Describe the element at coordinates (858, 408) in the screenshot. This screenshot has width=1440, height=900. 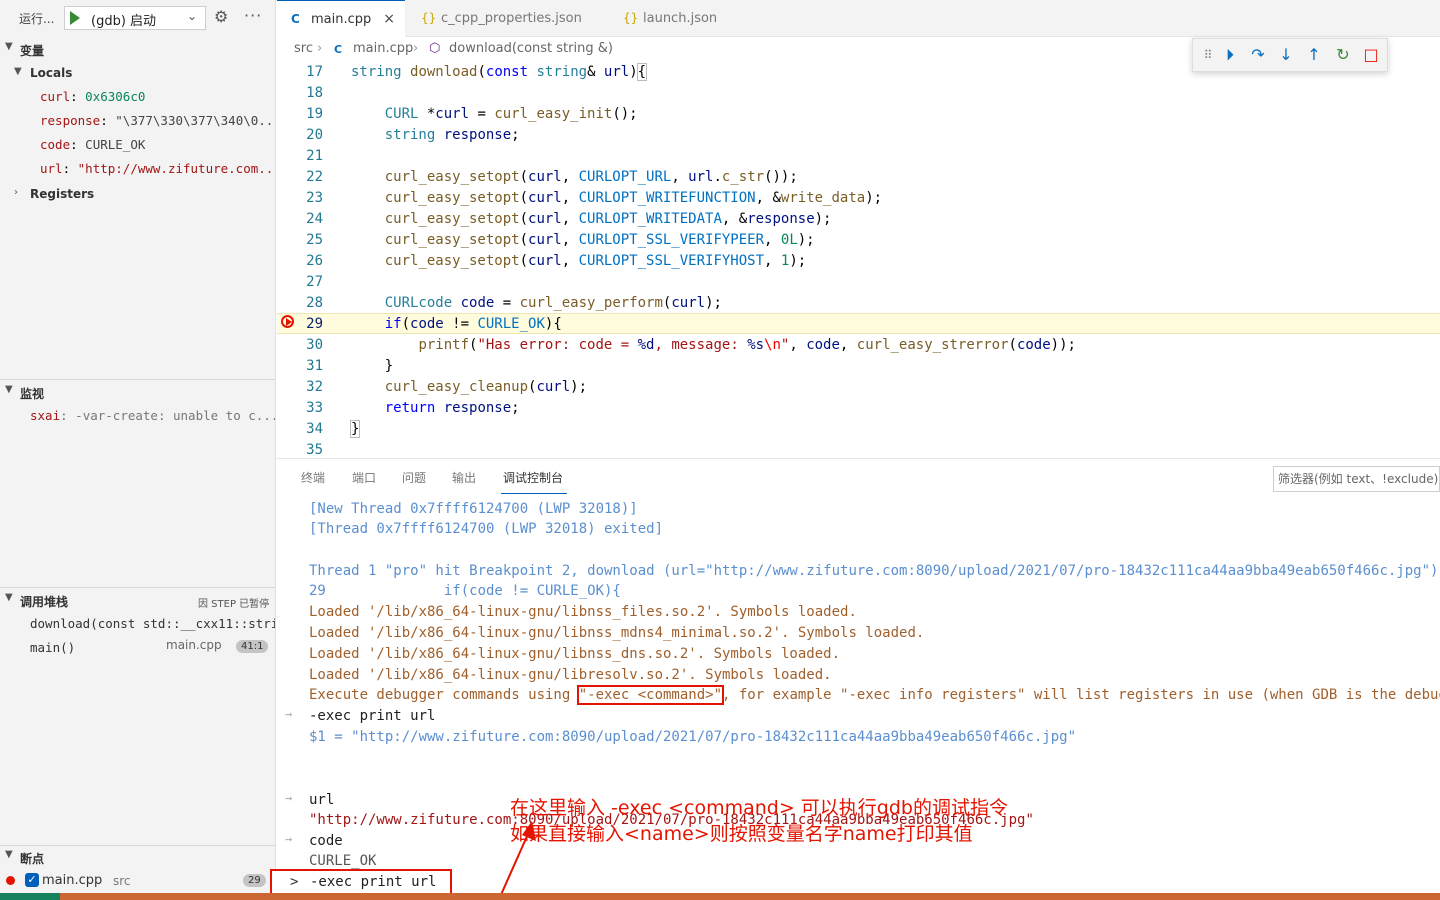
I see `code-line: 33 return response;` at that location.